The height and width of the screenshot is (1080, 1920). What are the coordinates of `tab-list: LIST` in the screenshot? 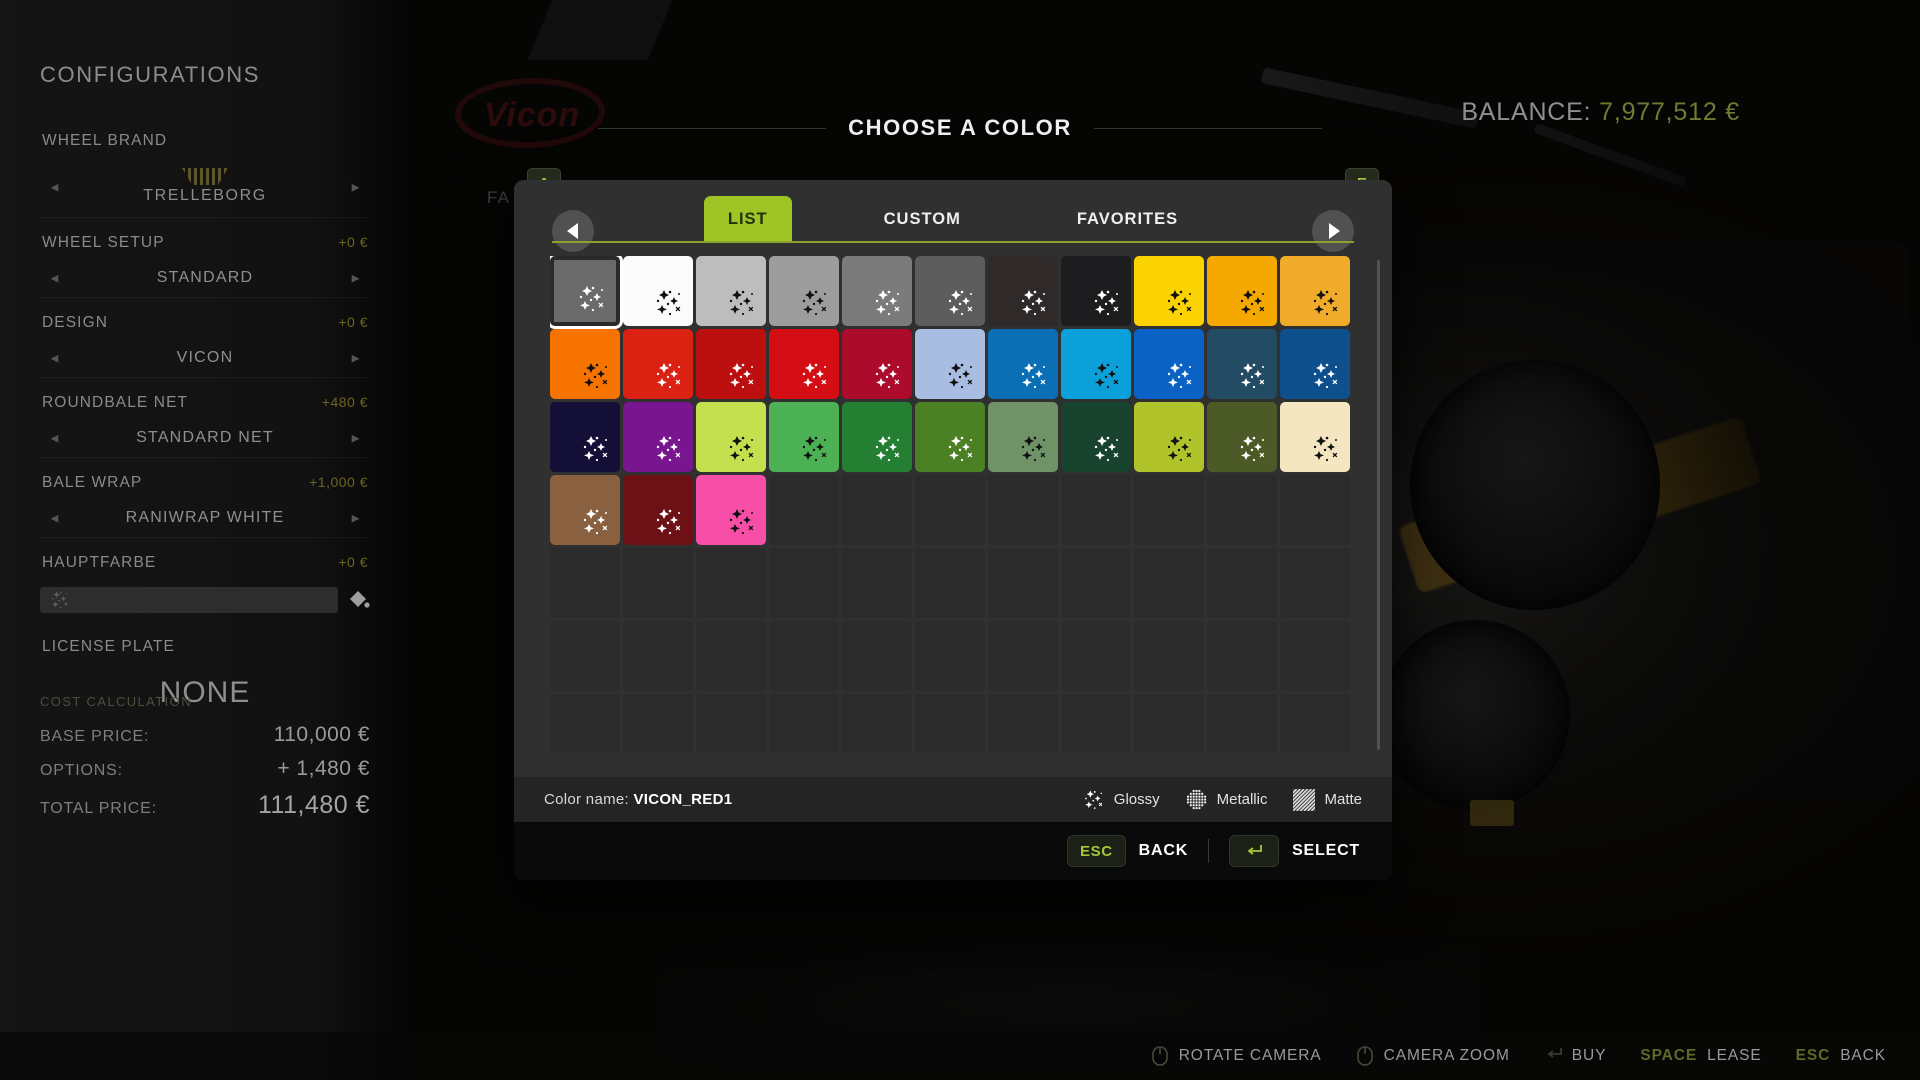 It's located at (747, 219).